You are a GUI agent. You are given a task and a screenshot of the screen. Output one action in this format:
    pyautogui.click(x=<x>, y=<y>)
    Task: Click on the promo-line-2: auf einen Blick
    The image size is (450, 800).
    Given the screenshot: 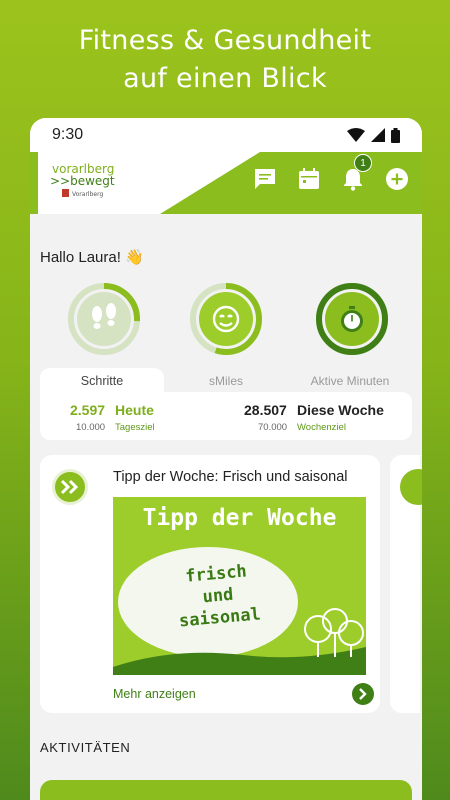 What is the action you would take?
    pyautogui.click(x=225, y=78)
    